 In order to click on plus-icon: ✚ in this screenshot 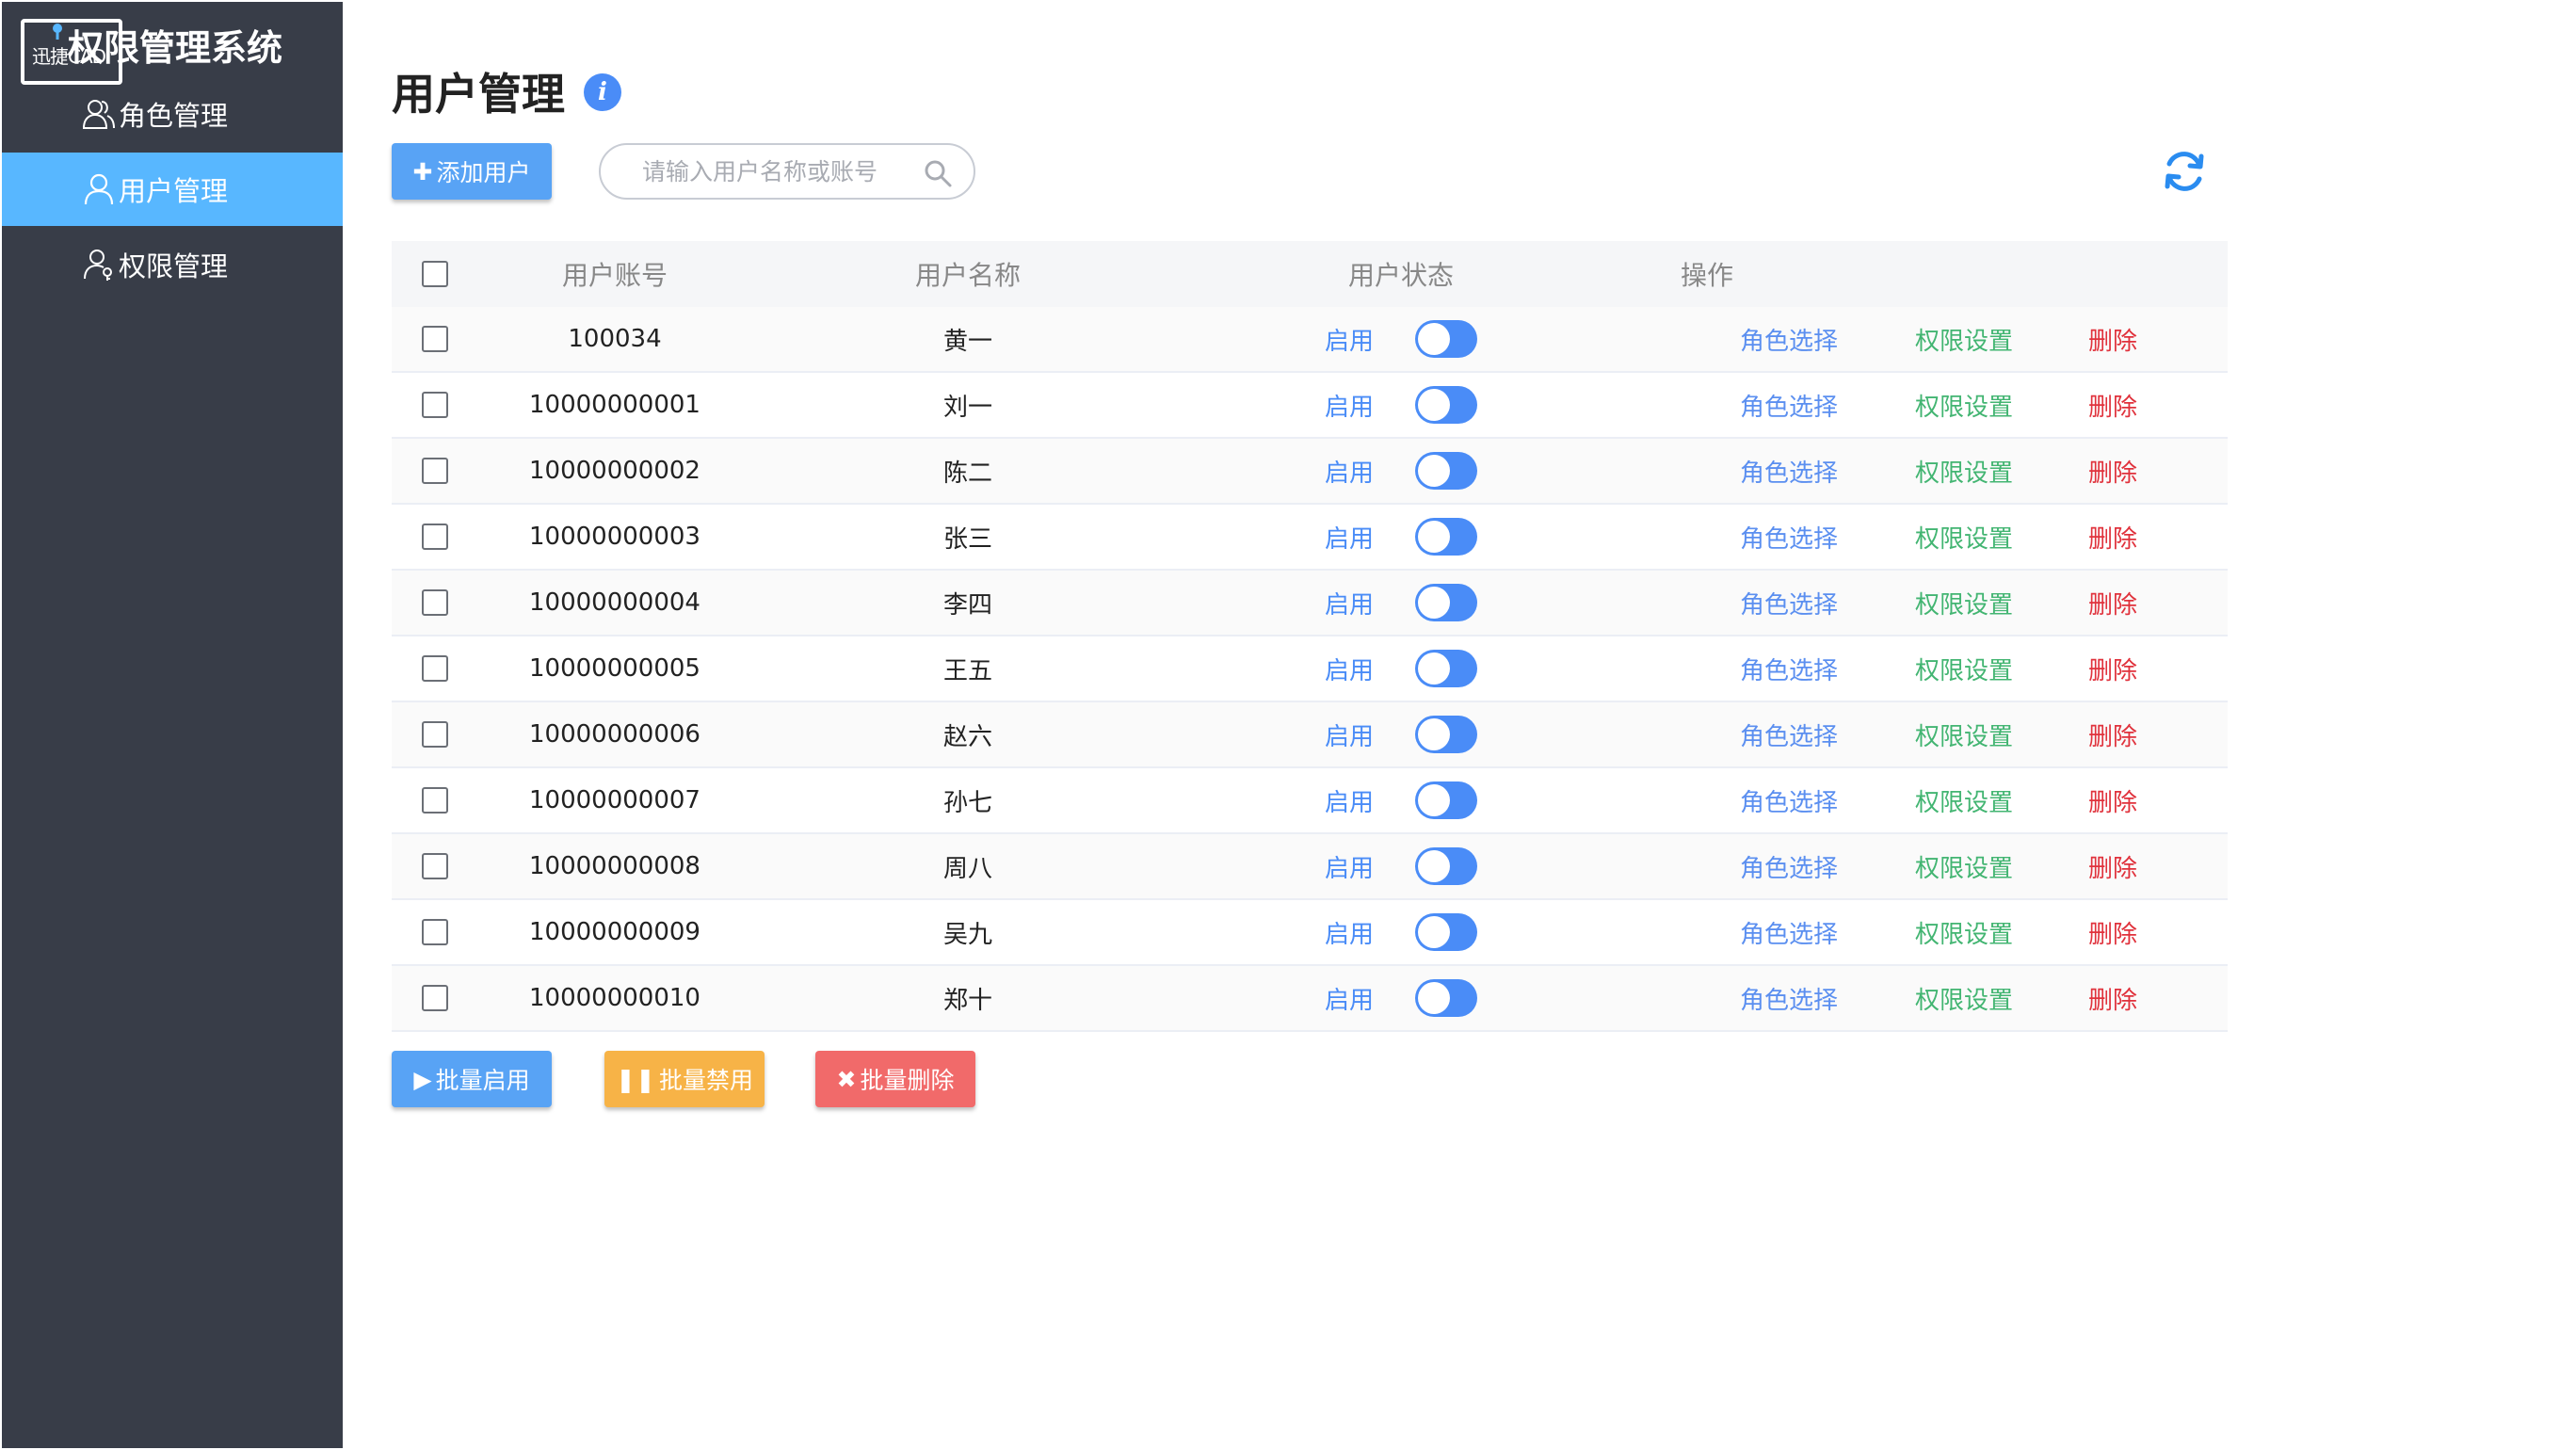, I will do `click(422, 171)`.